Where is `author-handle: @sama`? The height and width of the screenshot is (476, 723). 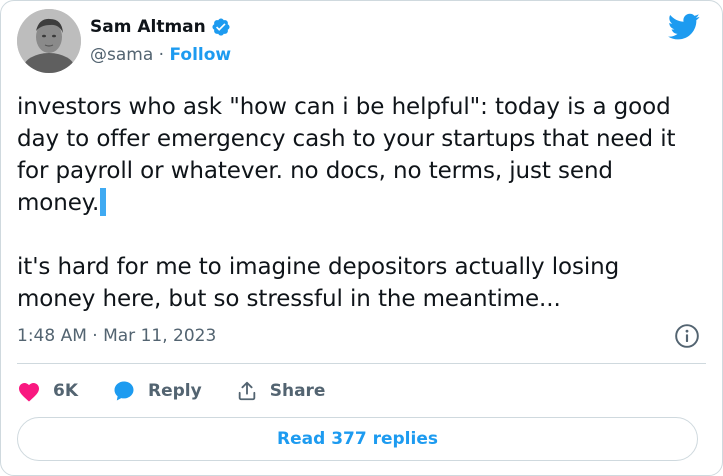 author-handle: @sama is located at coordinates (121, 55).